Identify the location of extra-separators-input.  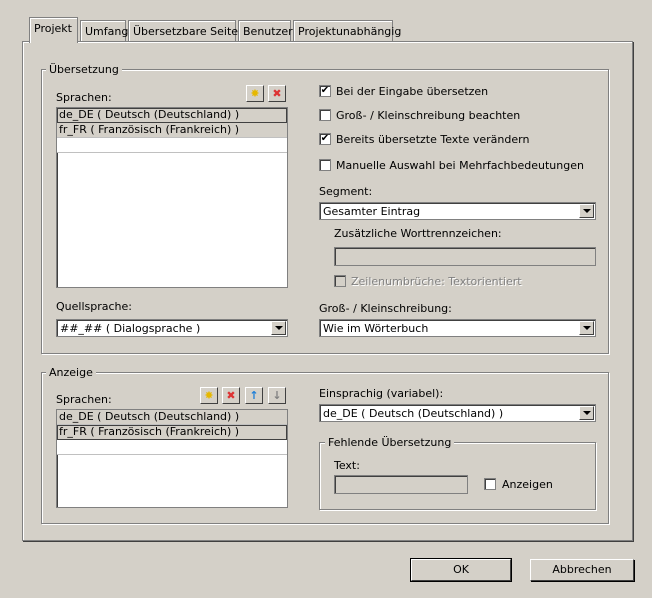
(465, 256).